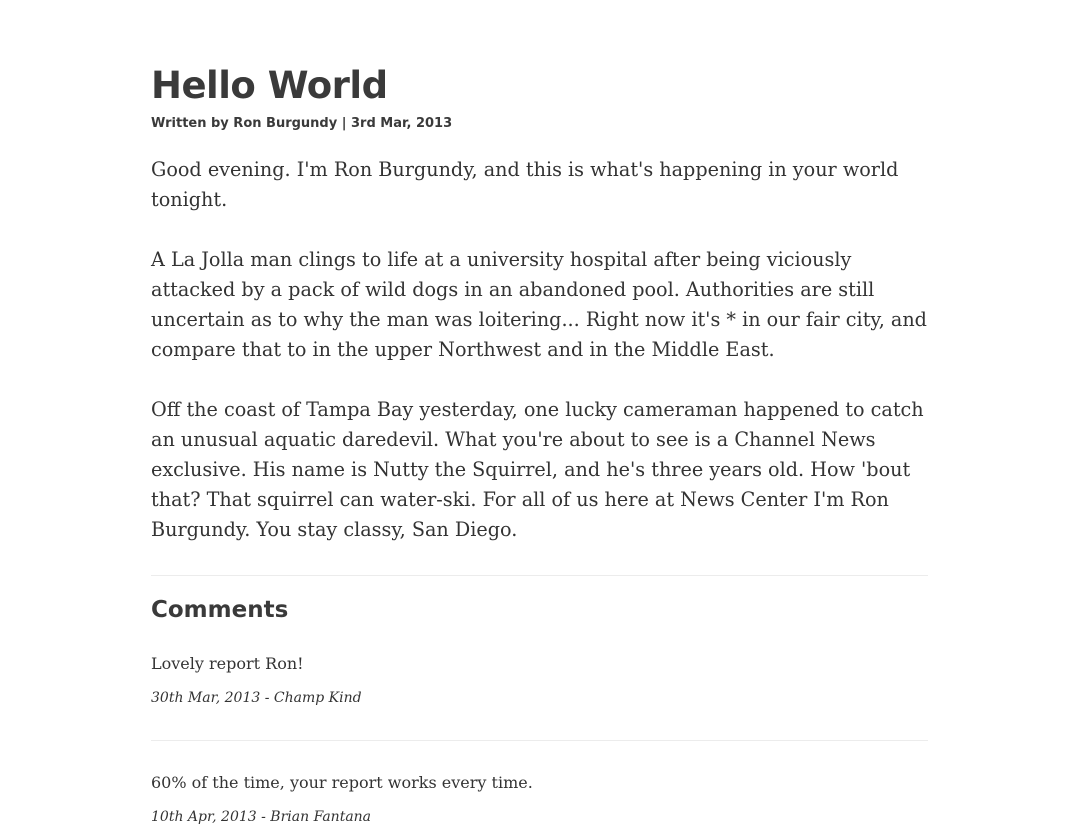 This screenshot has height=840, width=1080. I want to click on comments-heading: Comments, so click(220, 610).